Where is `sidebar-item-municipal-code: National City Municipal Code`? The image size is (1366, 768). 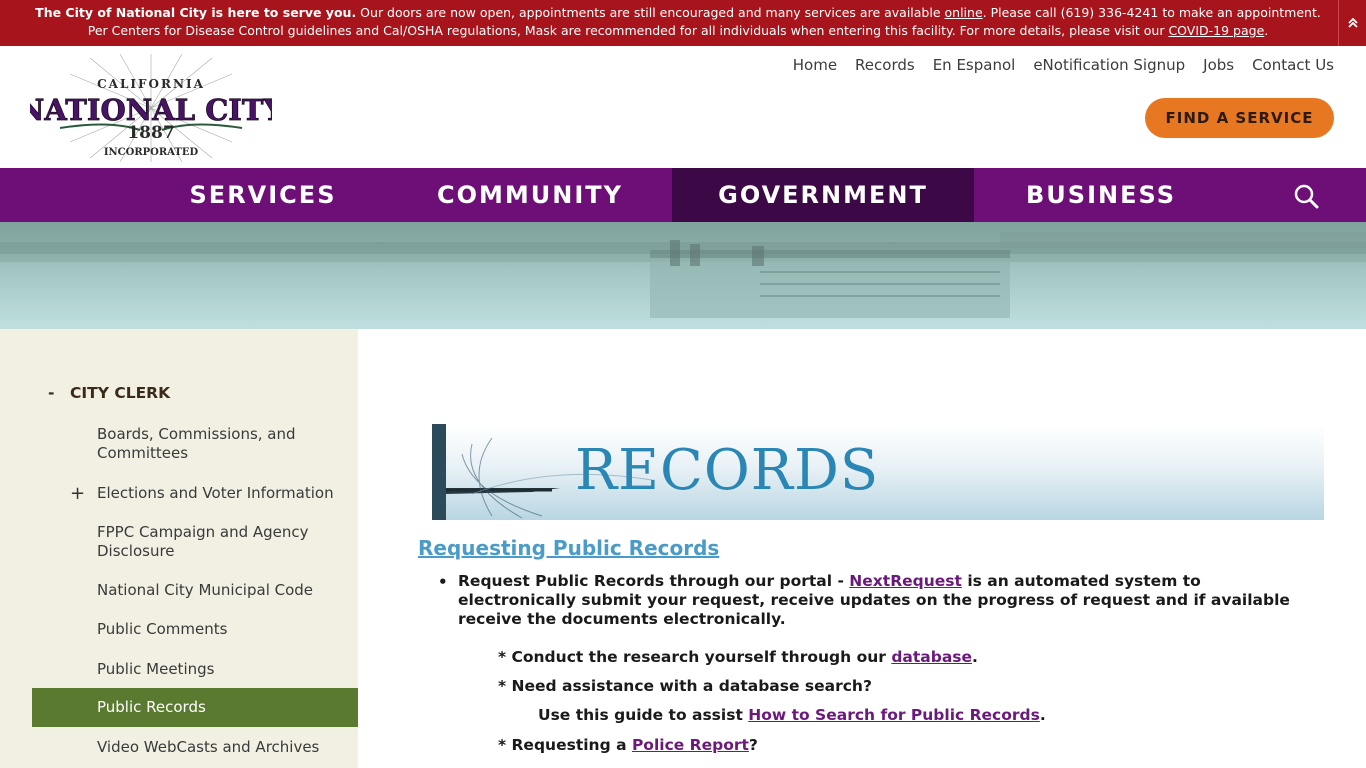 sidebar-item-municipal-code: National City Municipal Code is located at coordinates (195, 590).